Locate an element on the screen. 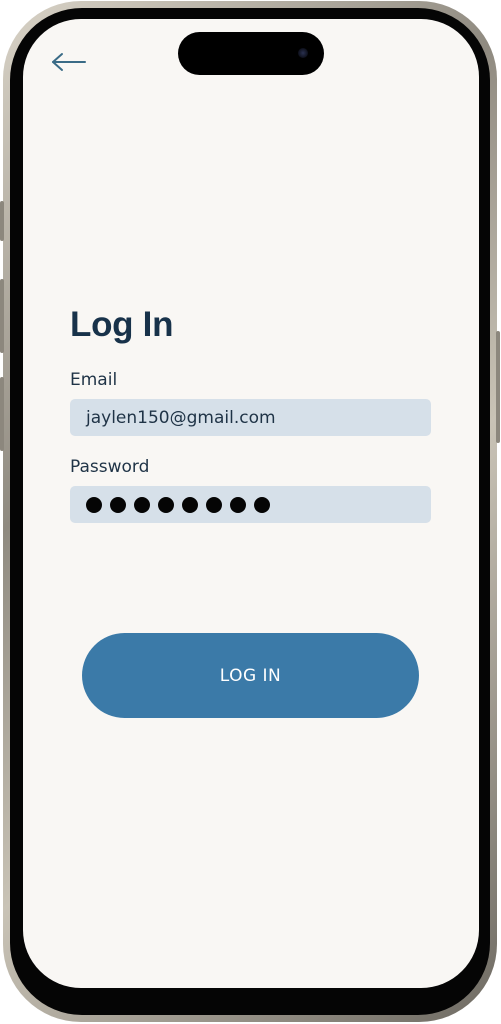  email-field: jaylen150@gmail.com is located at coordinates (250, 417).